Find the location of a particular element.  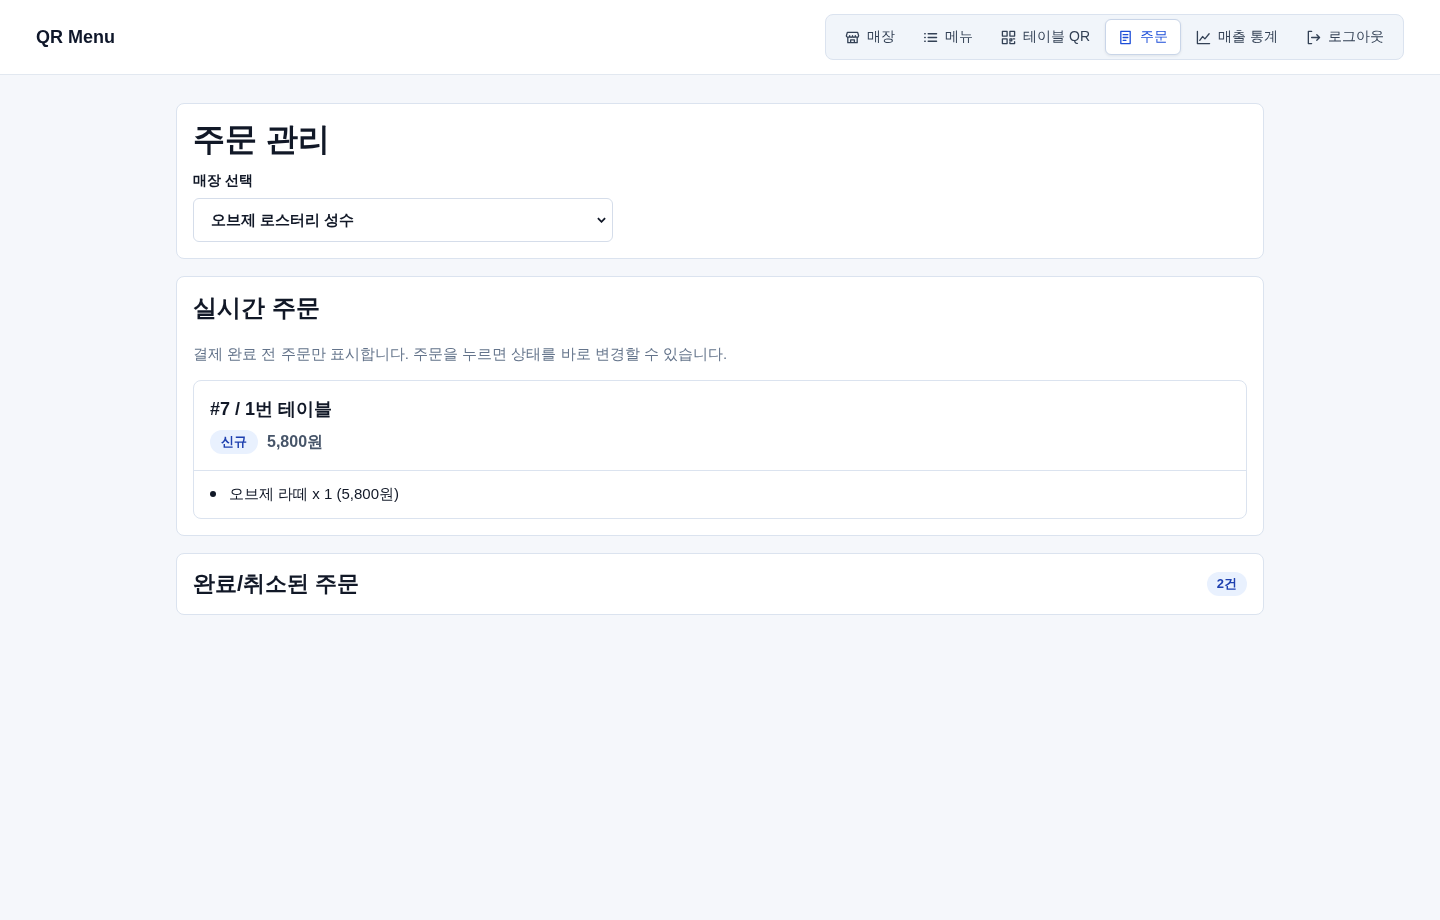

order-total: 5,800원 is located at coordinates (295, 441).